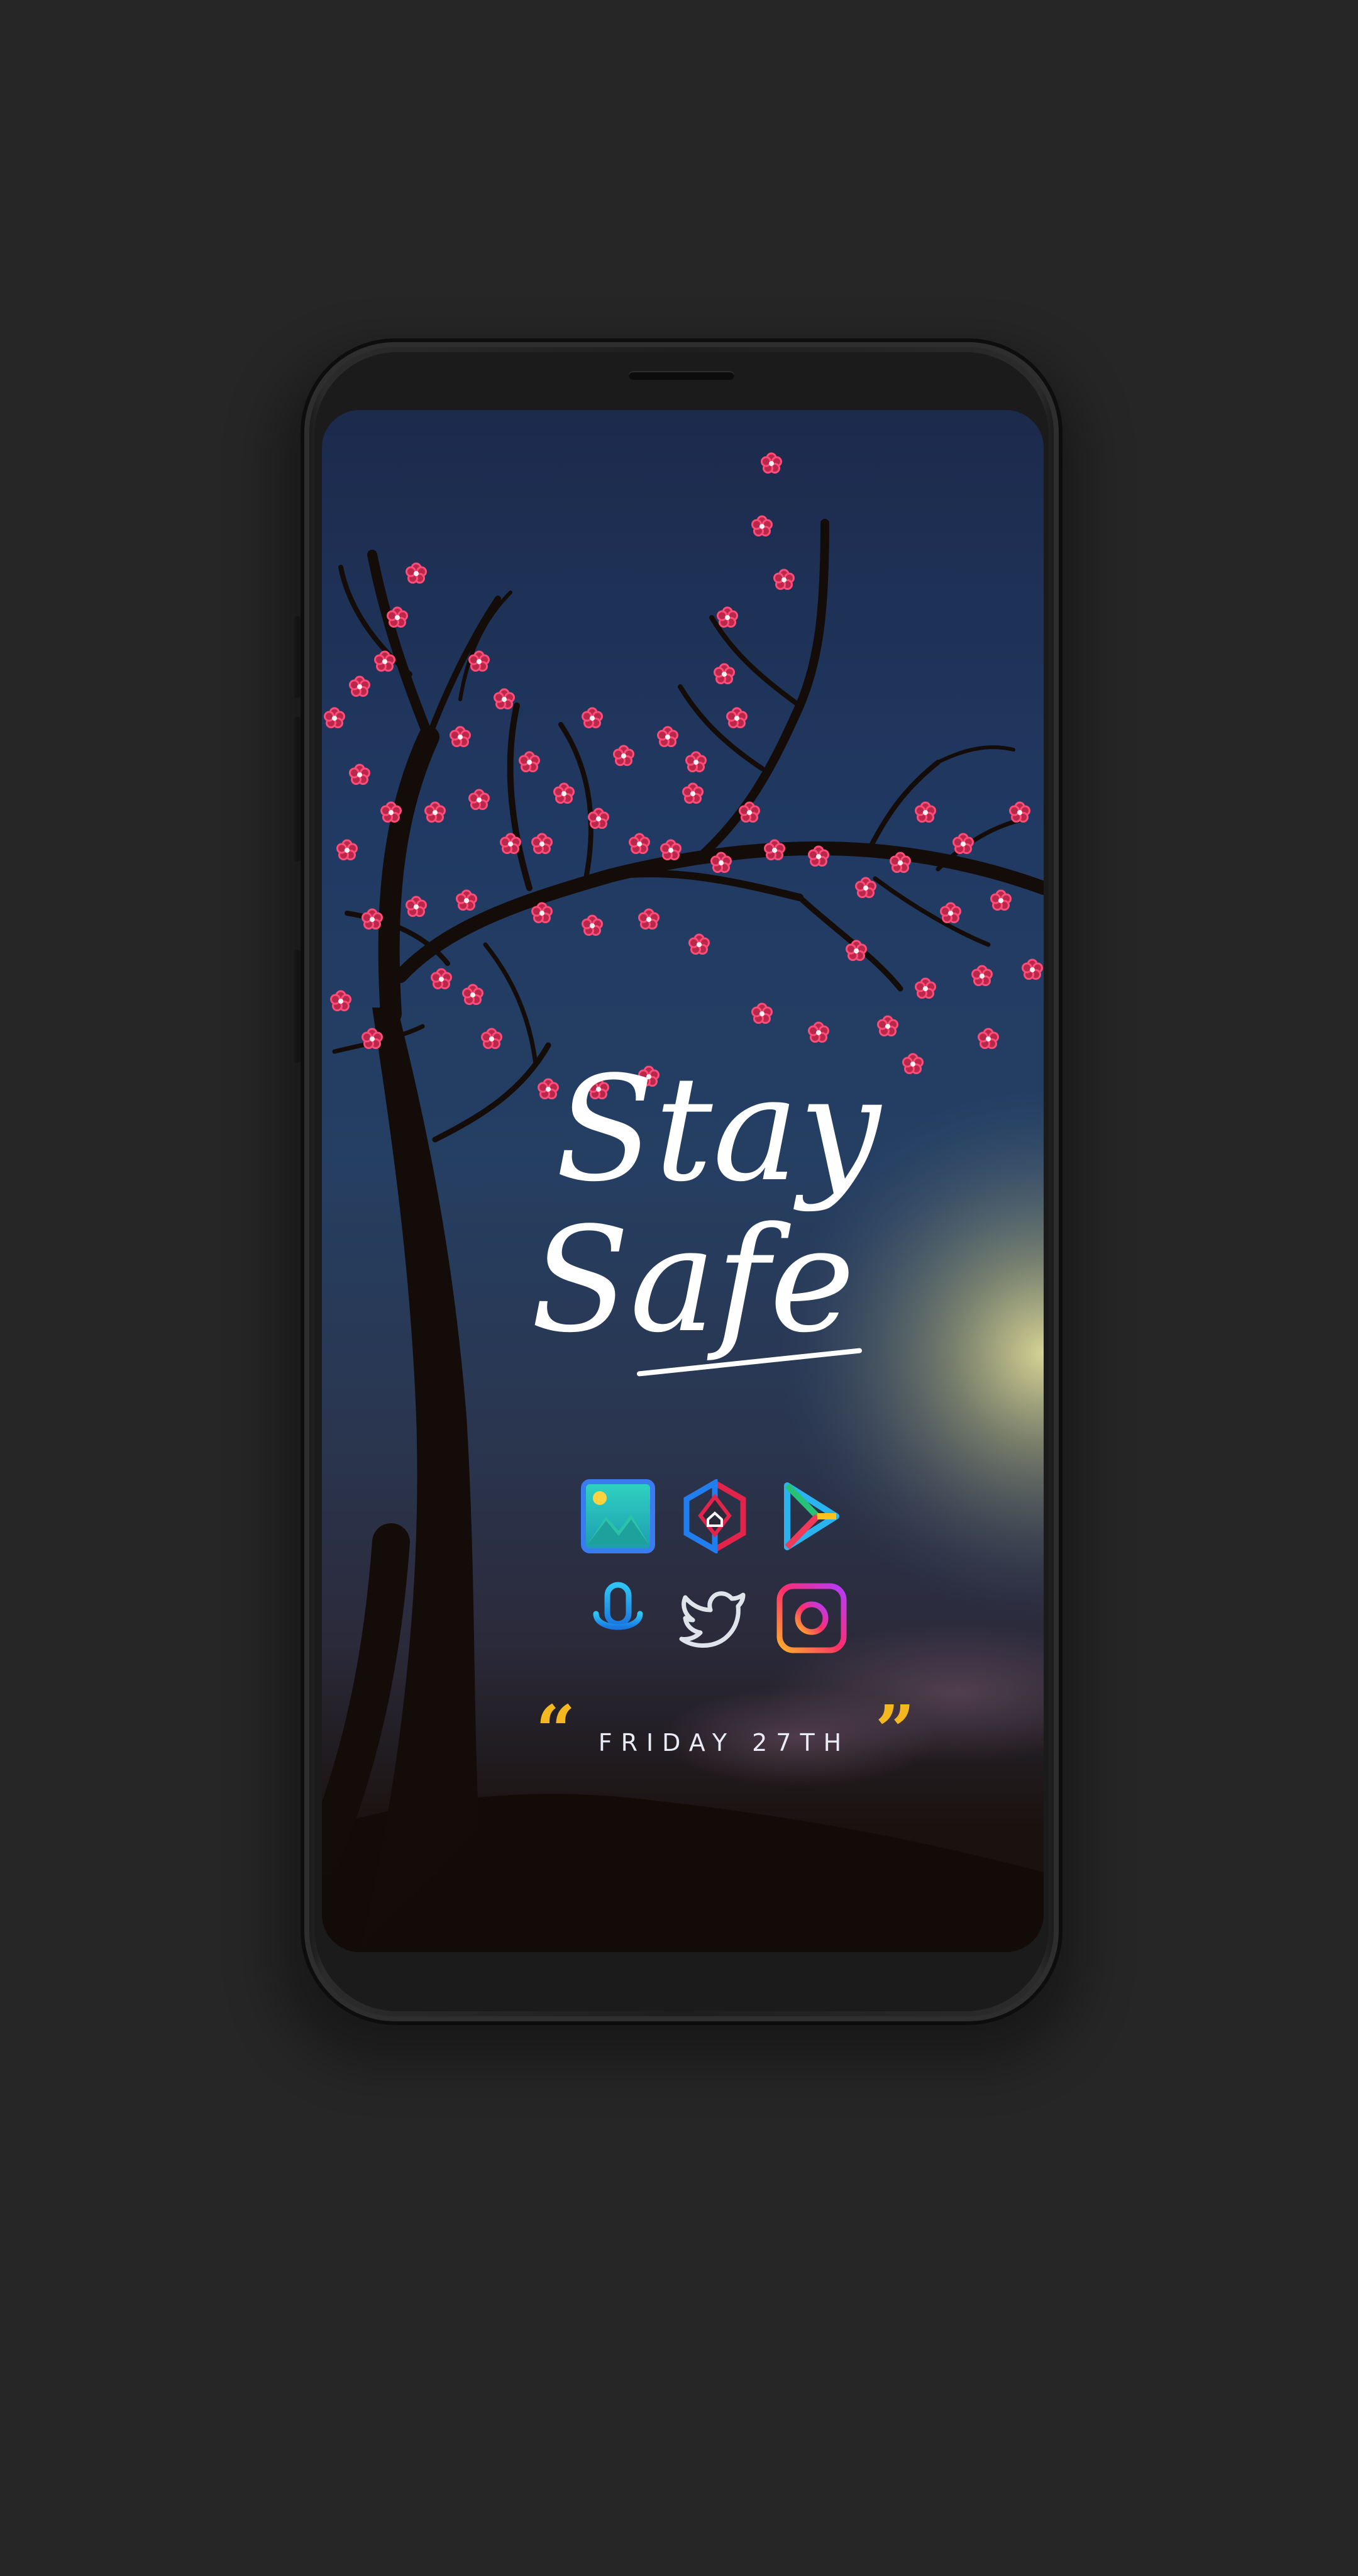  I want to click on bixby-button, so click(297, 789).